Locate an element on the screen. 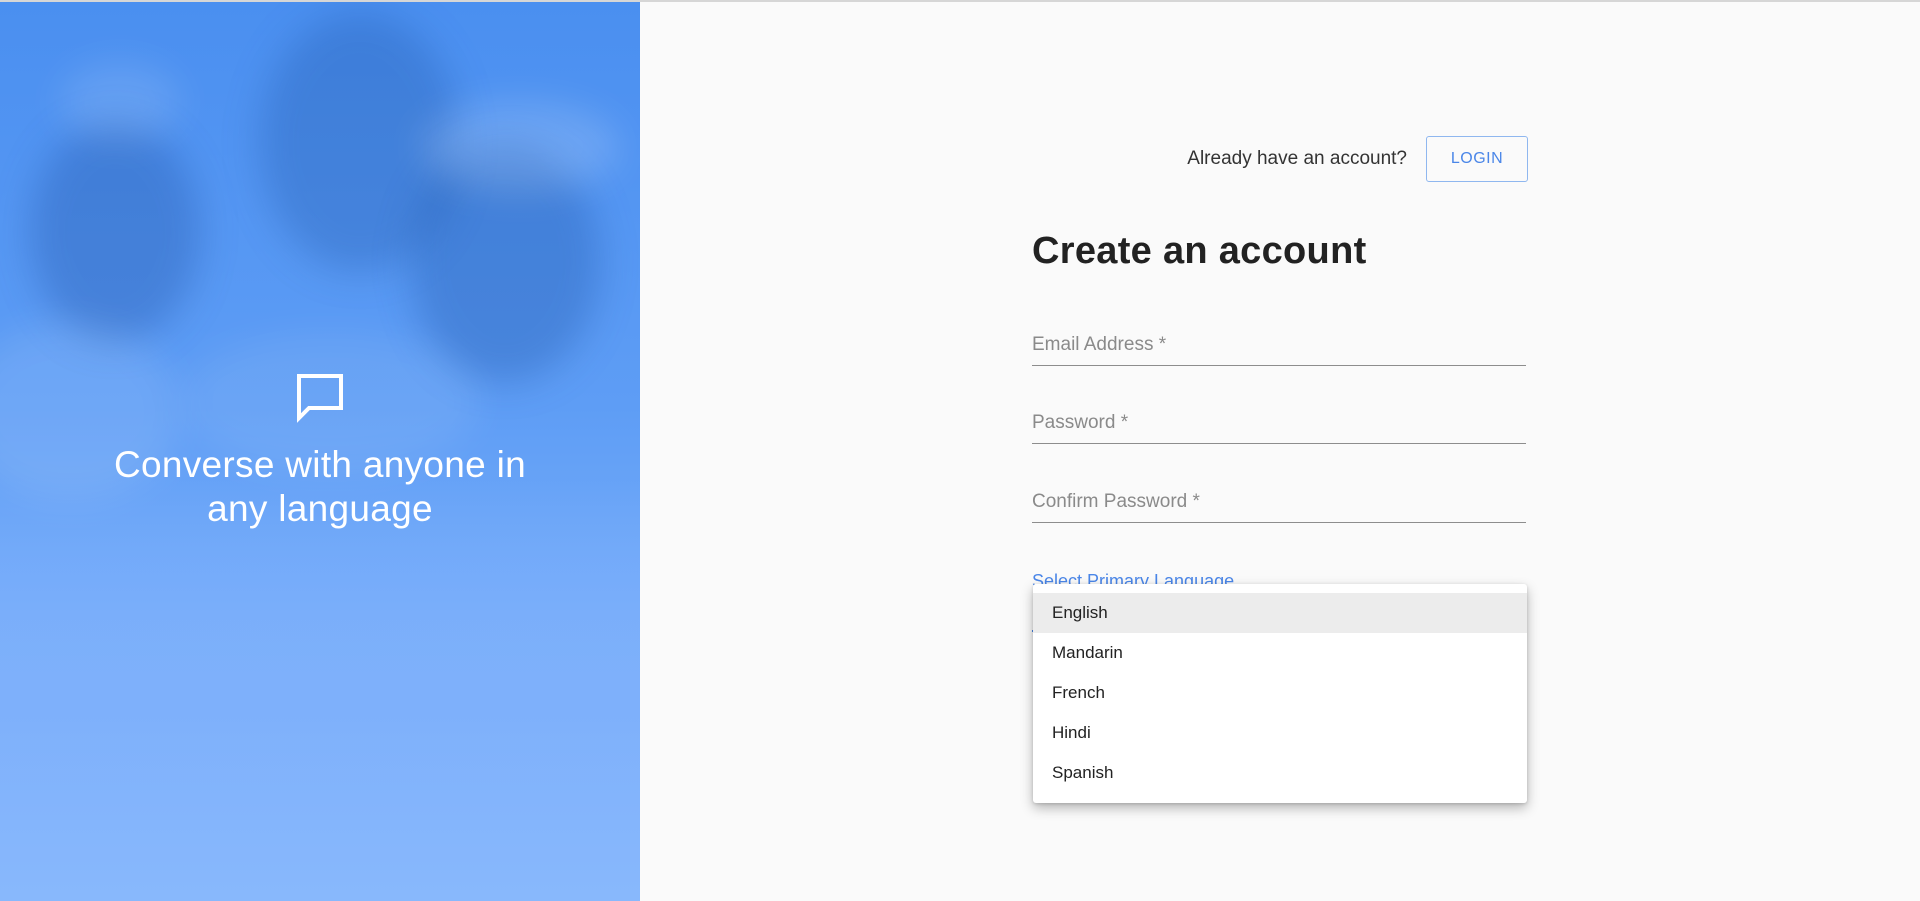 Image resolution: width=1920 pixels, height=901 pixels. confirm-password-field-container is located at coordinates (1279, 502).